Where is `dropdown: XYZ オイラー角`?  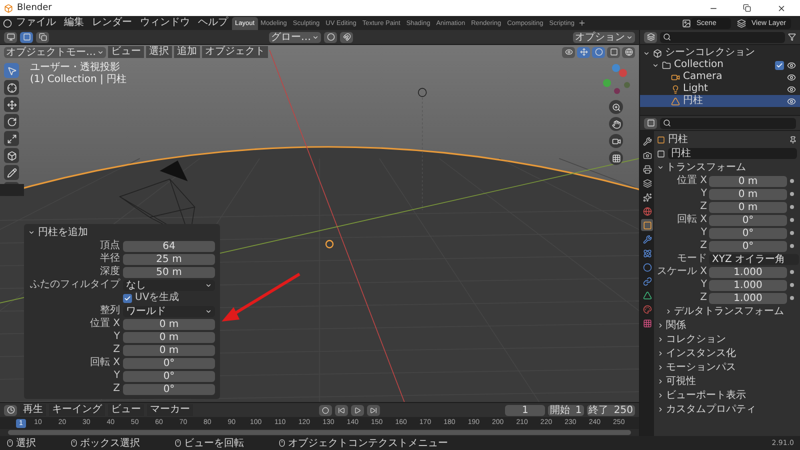
dropdown: XYZ オイラー角 is located at coordinates (754, 259).